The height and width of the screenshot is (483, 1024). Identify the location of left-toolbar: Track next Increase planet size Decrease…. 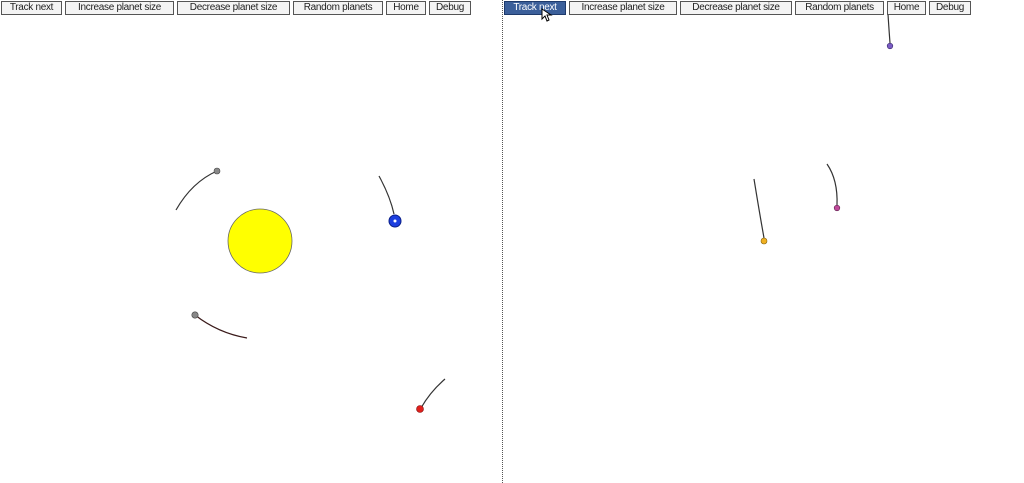
(236, 8).